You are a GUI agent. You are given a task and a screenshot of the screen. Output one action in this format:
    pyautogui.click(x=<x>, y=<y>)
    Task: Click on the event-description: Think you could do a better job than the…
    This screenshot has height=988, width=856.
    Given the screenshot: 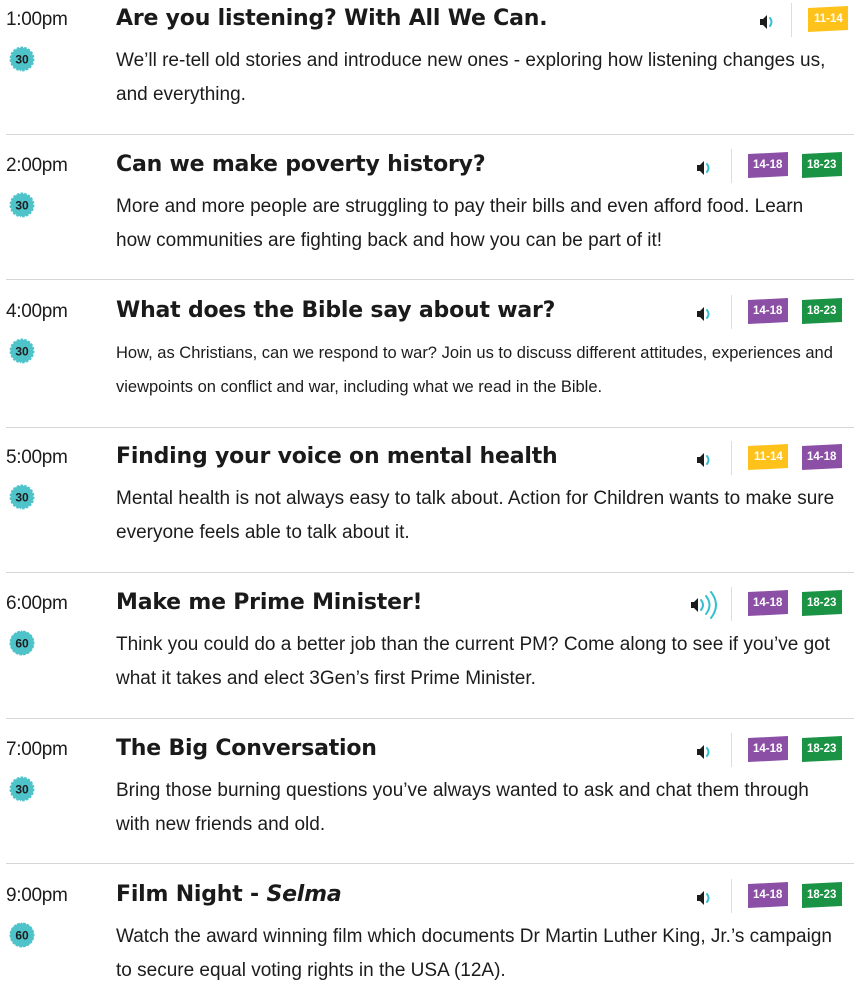 What is the action you would take?
    pyautogui.click(x=473, y=661)
    